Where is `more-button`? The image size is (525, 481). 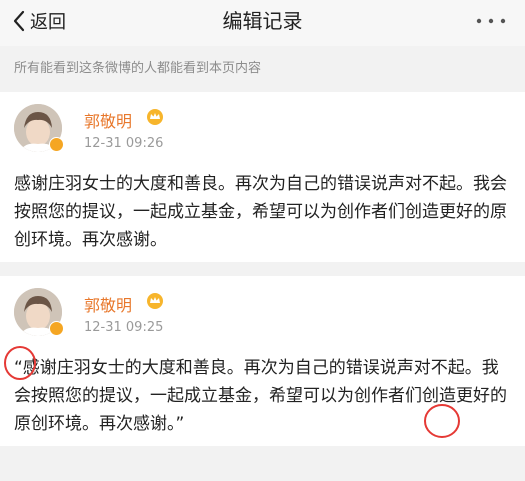 more-button is located at coordinates (491, 21).